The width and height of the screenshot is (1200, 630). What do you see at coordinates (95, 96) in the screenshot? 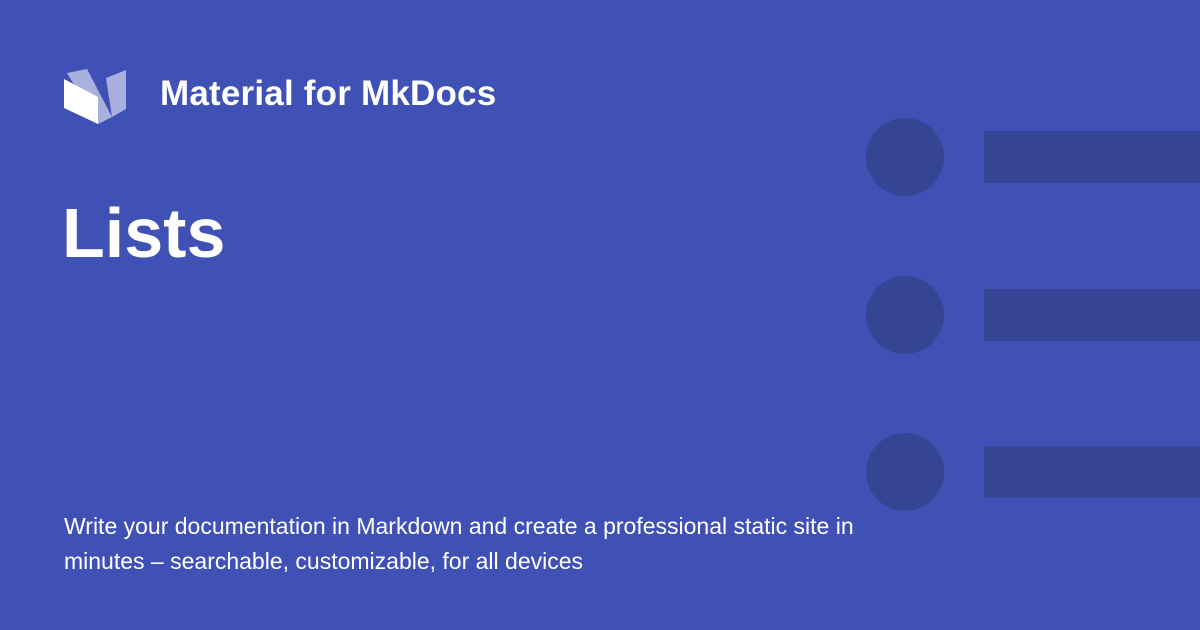
I see `material-mkdocs-logo-icon` at bounding box center [95, 96].